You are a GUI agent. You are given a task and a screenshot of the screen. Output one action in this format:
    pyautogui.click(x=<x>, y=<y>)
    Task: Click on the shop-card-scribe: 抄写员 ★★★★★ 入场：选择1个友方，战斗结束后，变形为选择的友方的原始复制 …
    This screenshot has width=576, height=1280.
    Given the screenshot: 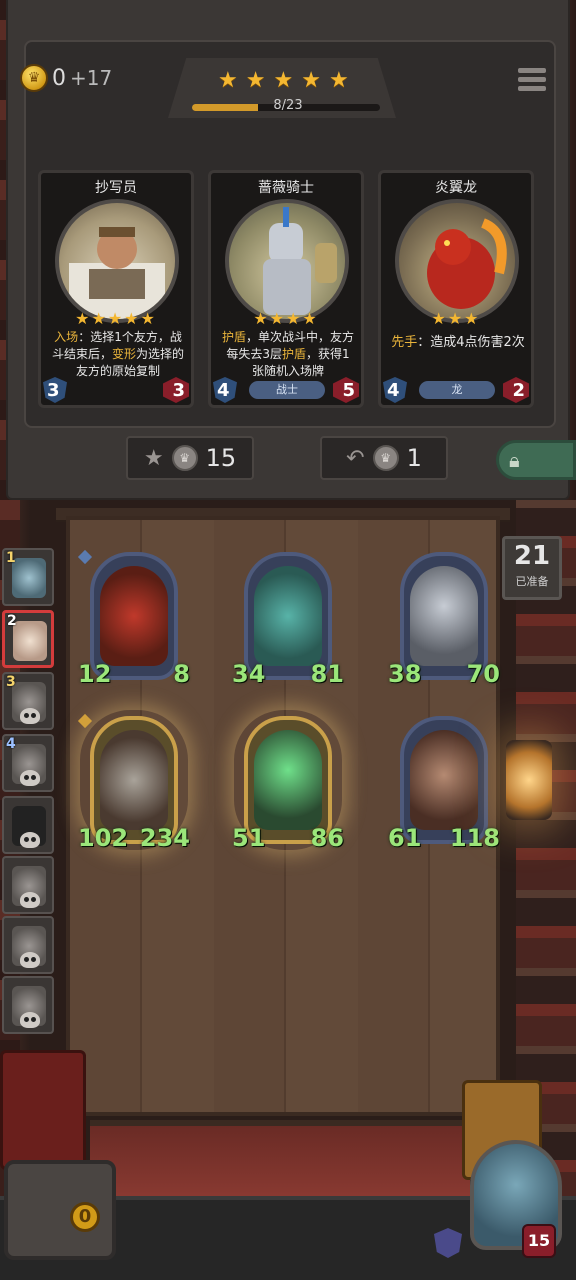 What is the action you would take?
    pyautogui.click(x=116, y=289)
    